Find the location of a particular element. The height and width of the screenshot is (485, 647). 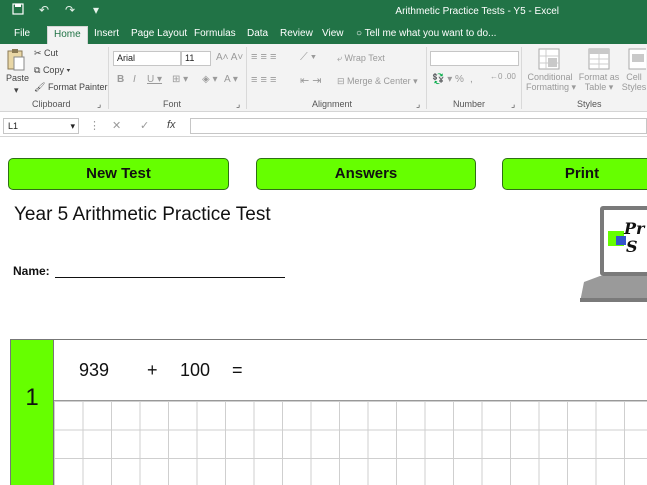

number-launcher-icon: ⌟ is located at coordinates (513, 104).